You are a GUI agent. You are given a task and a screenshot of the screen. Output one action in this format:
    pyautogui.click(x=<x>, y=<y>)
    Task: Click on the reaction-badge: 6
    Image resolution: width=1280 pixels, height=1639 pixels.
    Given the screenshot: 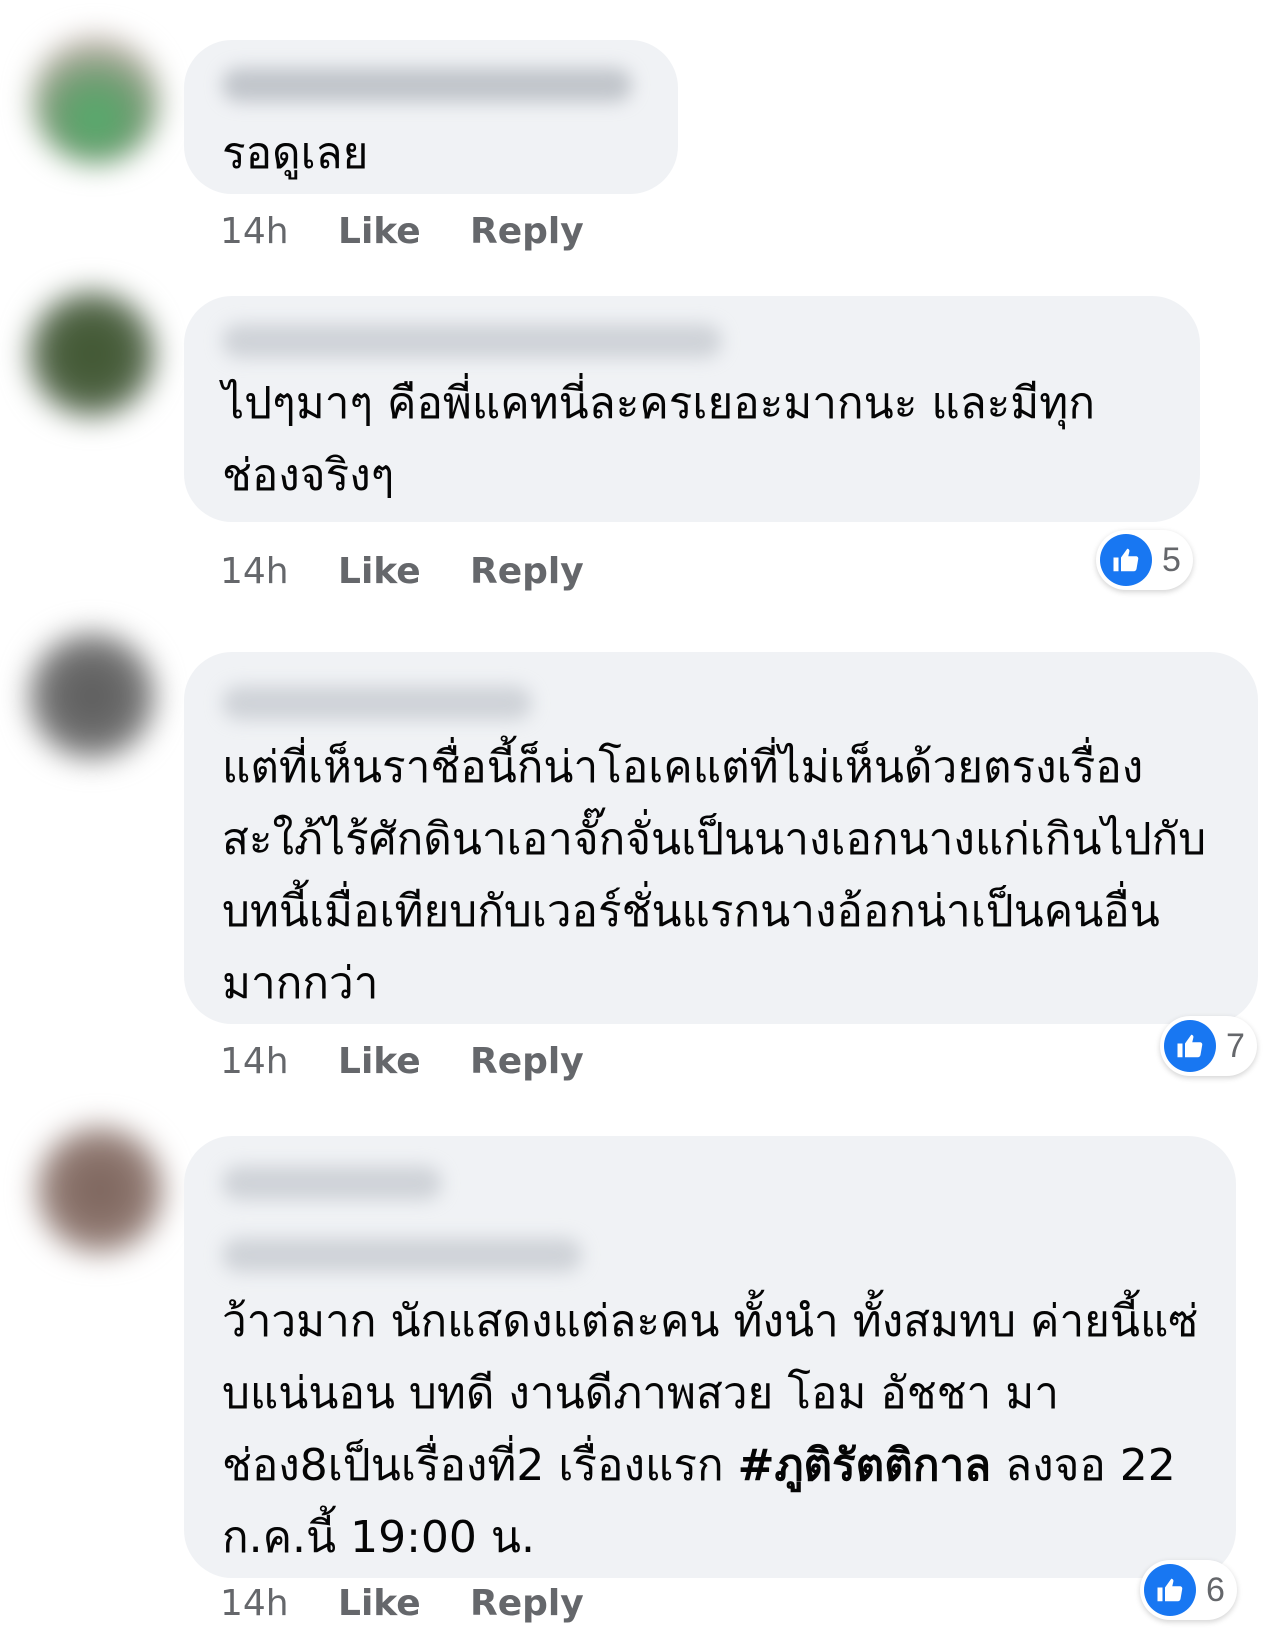 What is the action you would take?
    pyautogui.click(x=1188, y=1590)
    